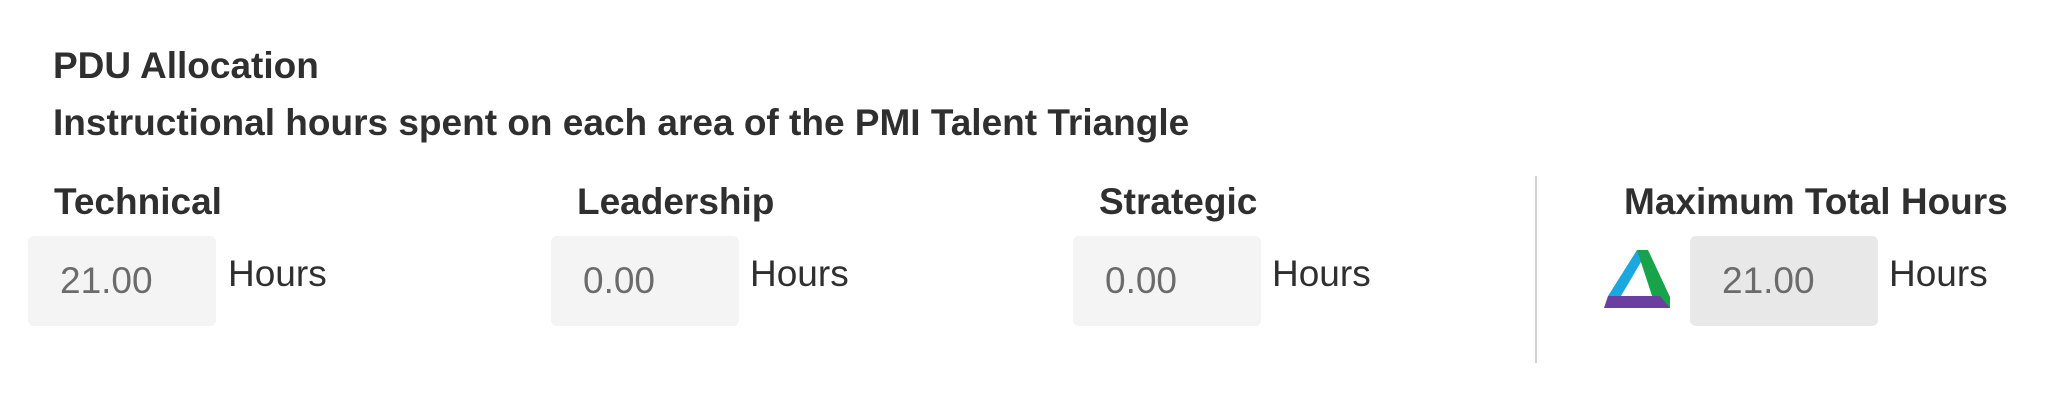 This screenshot has height=408, width=2070. I want to click on section-title: PDU Allocation, so click(186, 65).